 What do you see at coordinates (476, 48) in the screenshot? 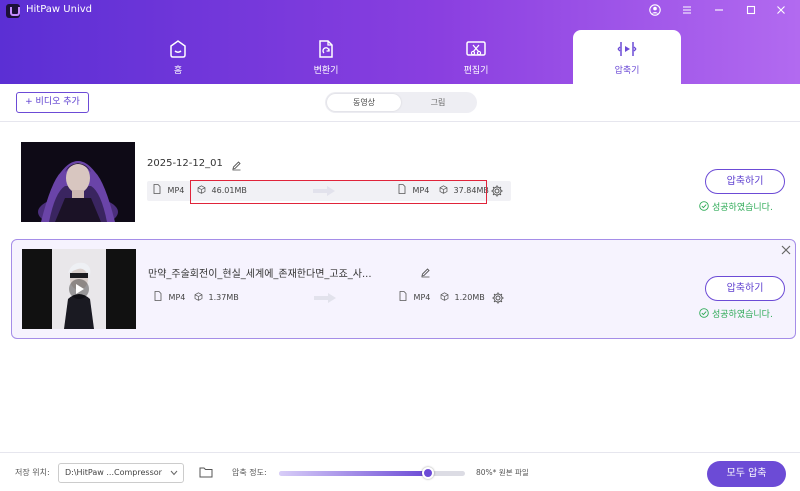
I see `editor-icon` at bounding box center [476, 48].